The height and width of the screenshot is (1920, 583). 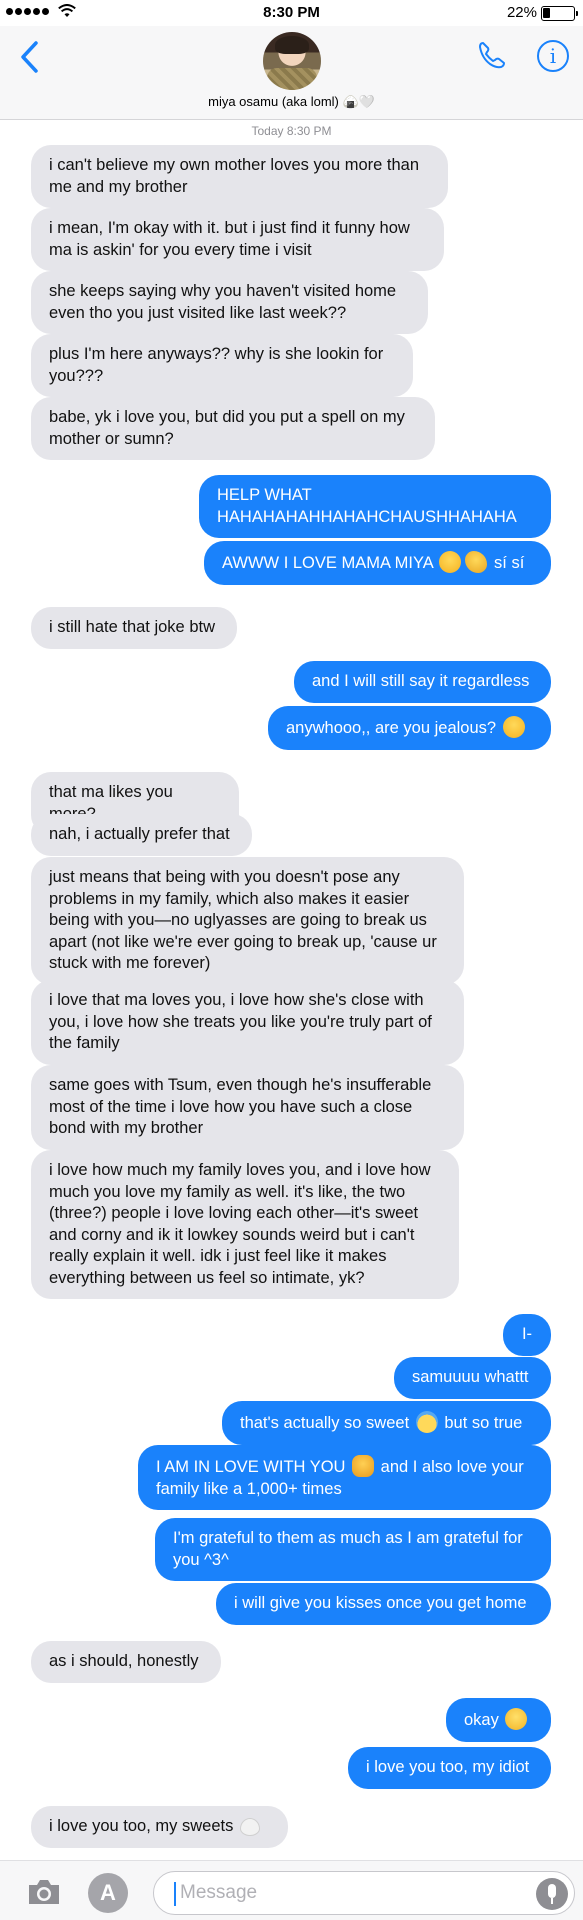 I want to click on sent-message: i love you too, my idiot, so click(x=449, y=1768).